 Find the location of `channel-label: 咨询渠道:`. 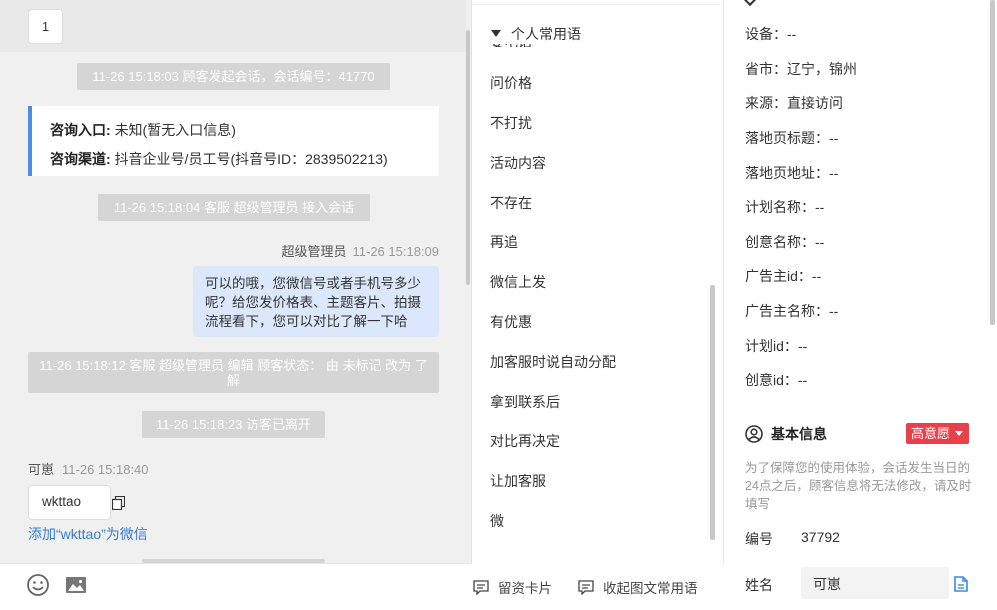

channel-label: 咨询渠道: is located at coordinates (80, 159).